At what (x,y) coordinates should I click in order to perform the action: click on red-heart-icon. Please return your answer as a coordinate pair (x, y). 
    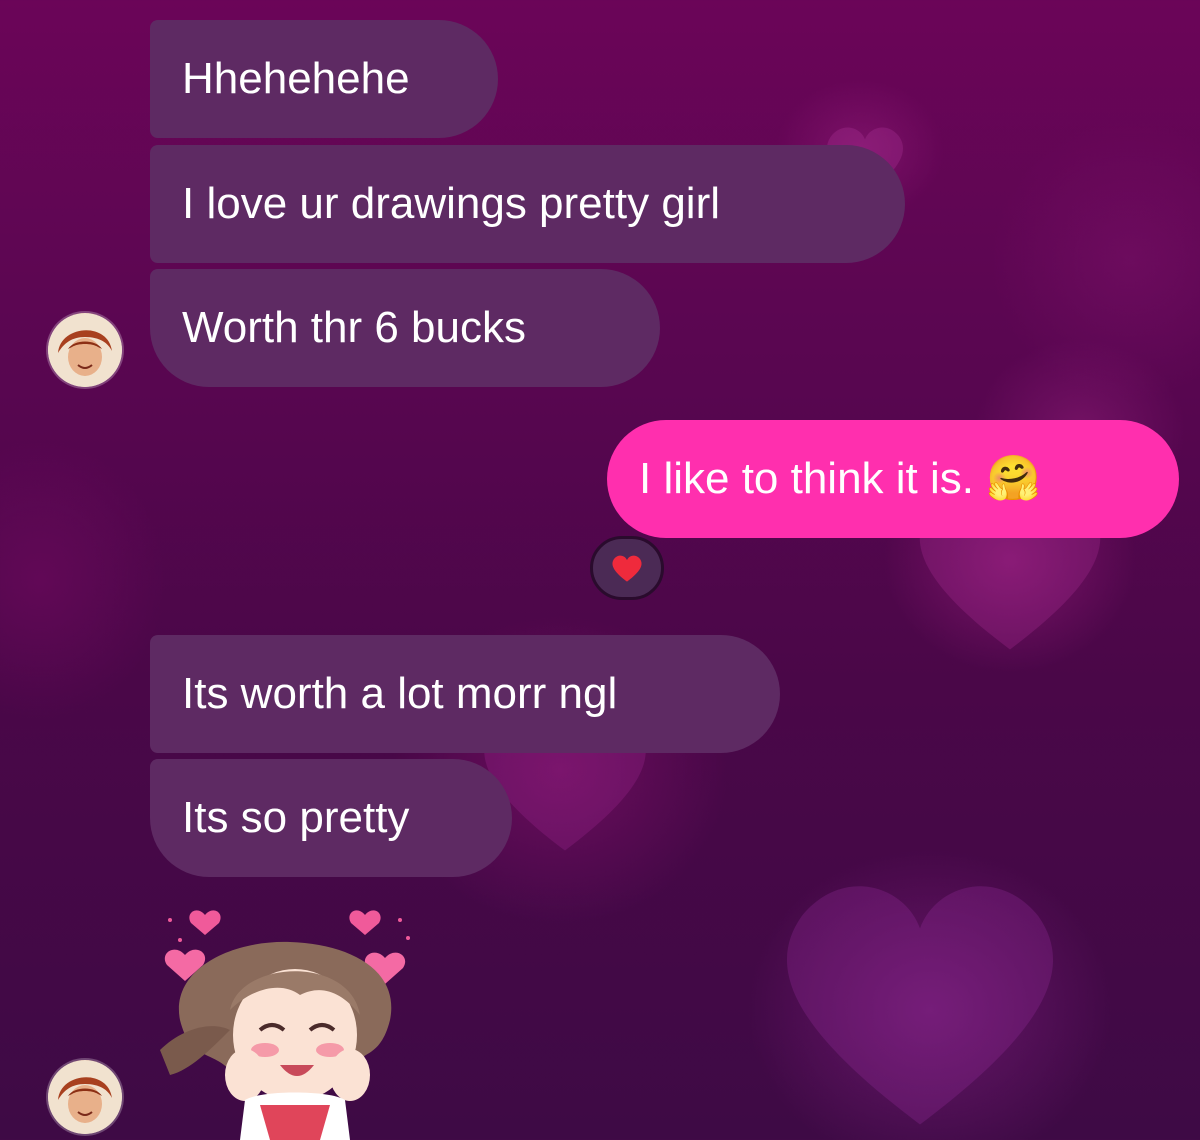
    Looking at the image, I should click on (627, 568).